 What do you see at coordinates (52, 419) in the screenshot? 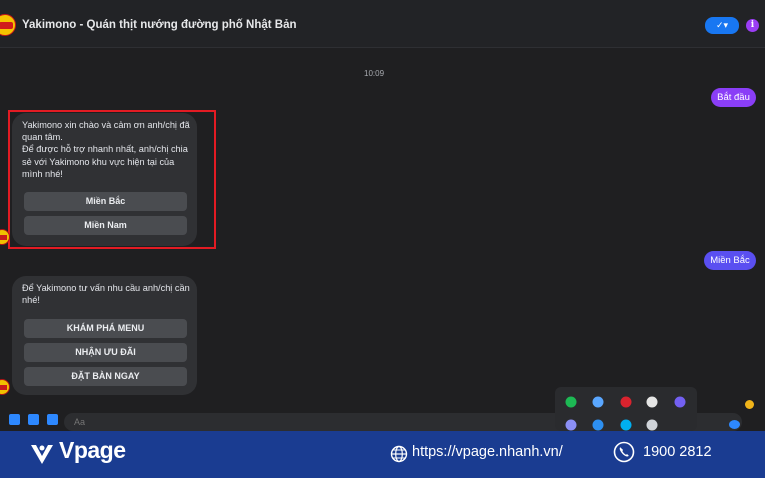
I see `gif-icon` at bounding box center [52, 419].